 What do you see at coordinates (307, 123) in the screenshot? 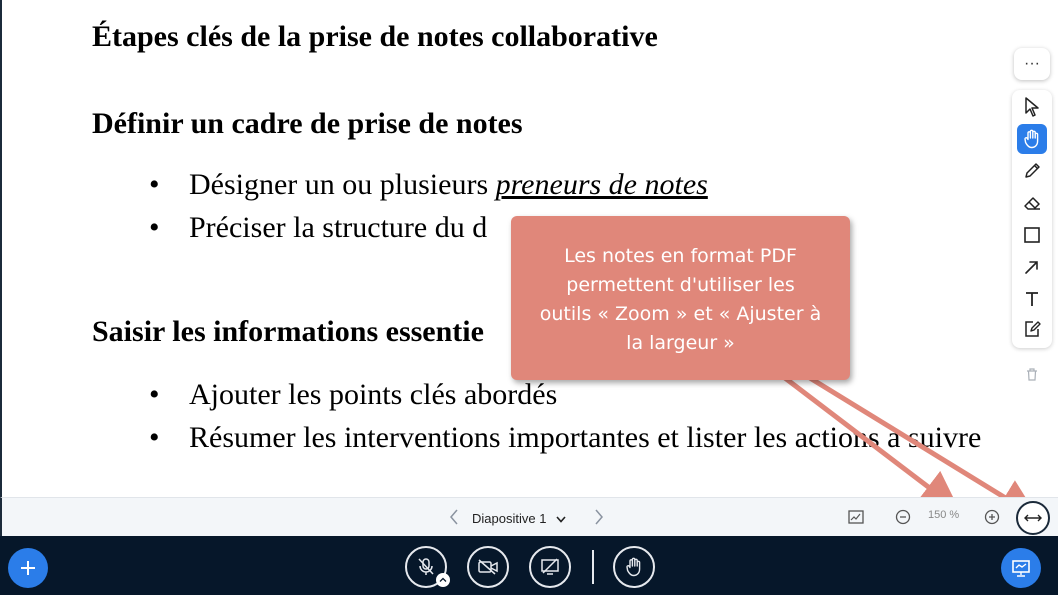
I see `section-heading-1: Définir un cadre de prise de notes` at bounding box center [307, 123].